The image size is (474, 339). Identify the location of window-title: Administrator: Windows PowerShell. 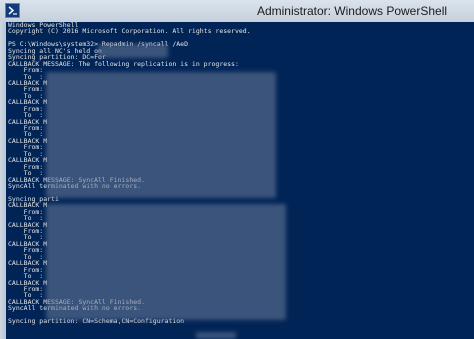
(352, 11).